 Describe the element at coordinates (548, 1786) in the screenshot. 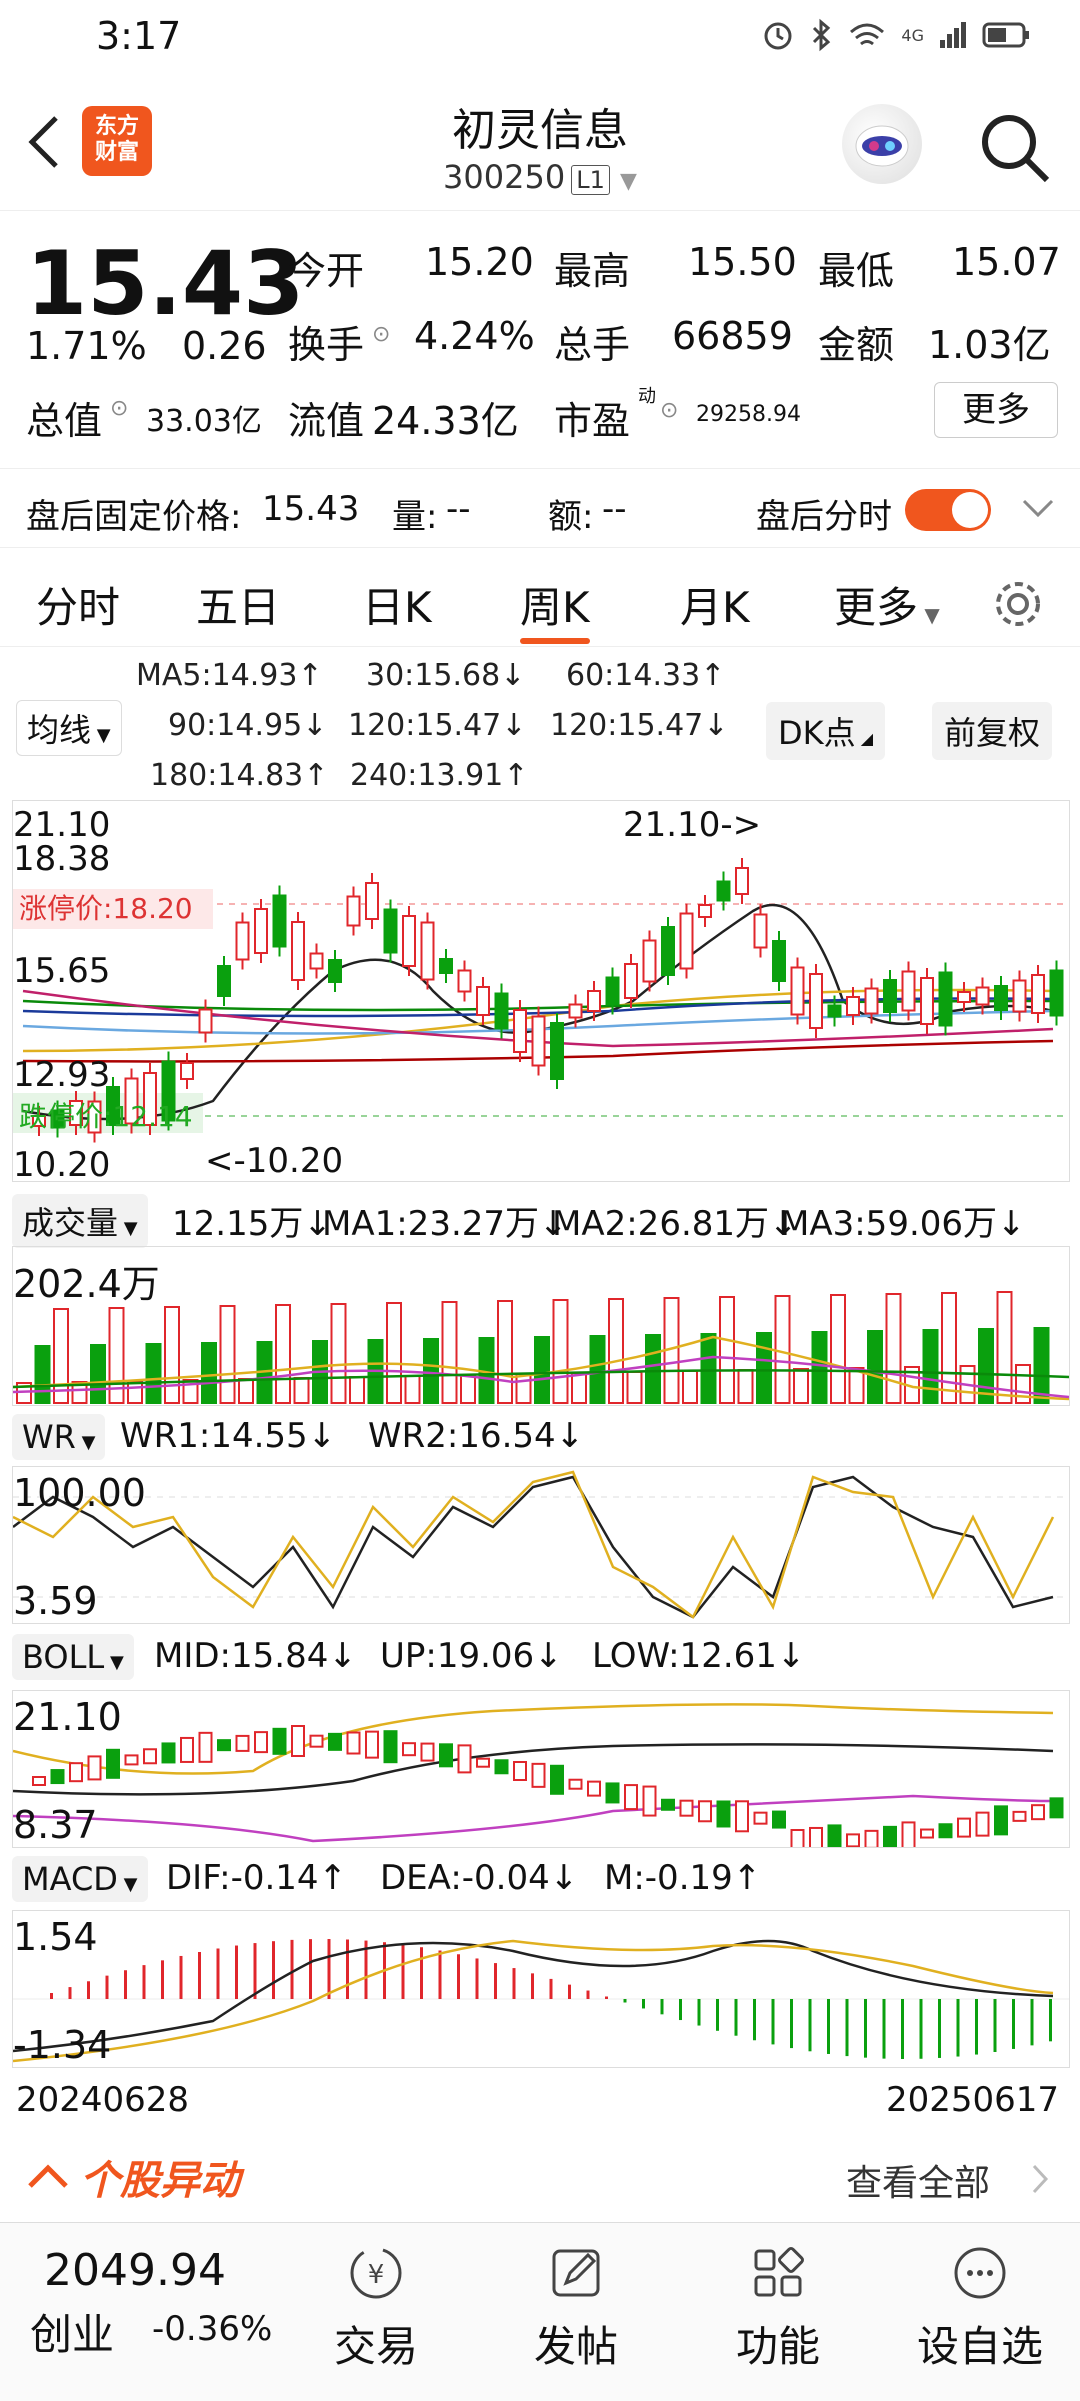

I see `boll-candlesticks` at that location.